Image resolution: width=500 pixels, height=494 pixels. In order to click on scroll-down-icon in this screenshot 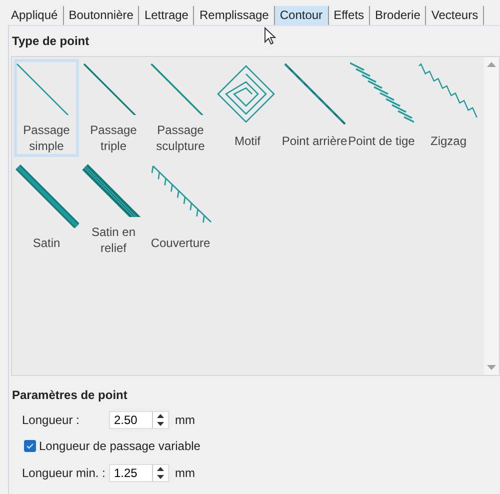, I will do `click(491, 367)`.